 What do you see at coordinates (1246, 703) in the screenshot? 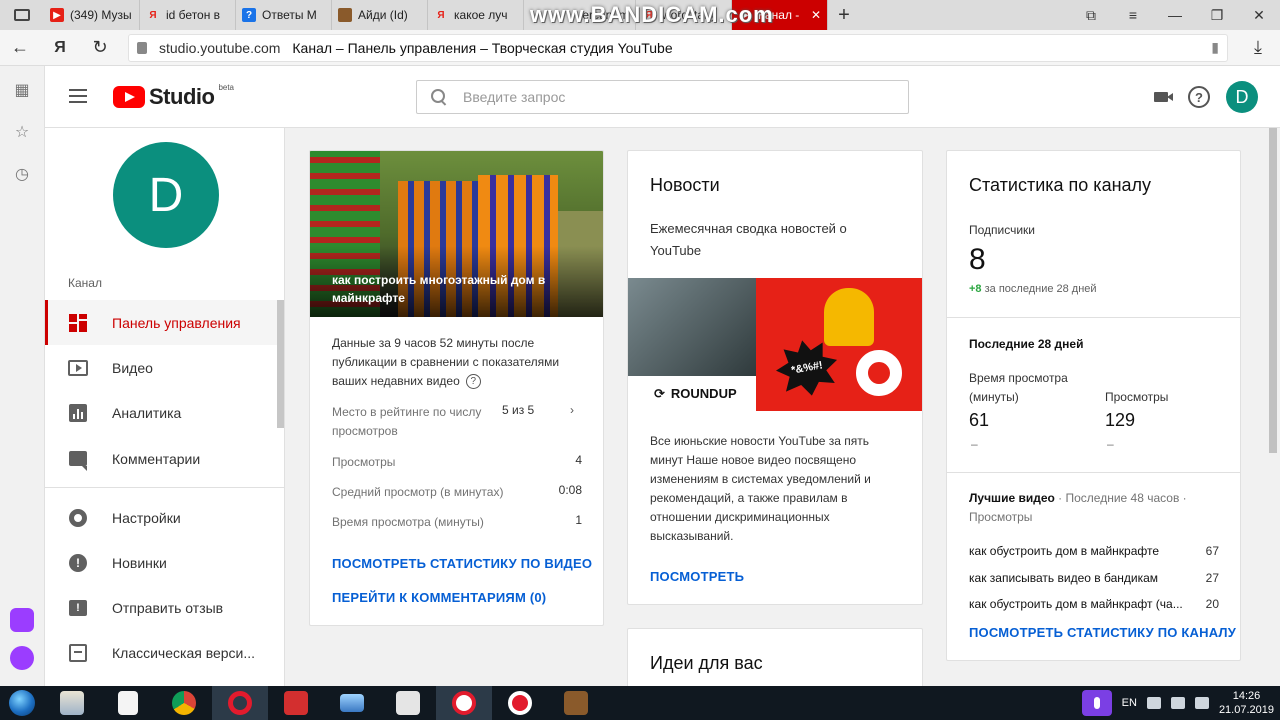
I see `clock: 14:26 21.07.2019` at bounding box center [1246, 703].